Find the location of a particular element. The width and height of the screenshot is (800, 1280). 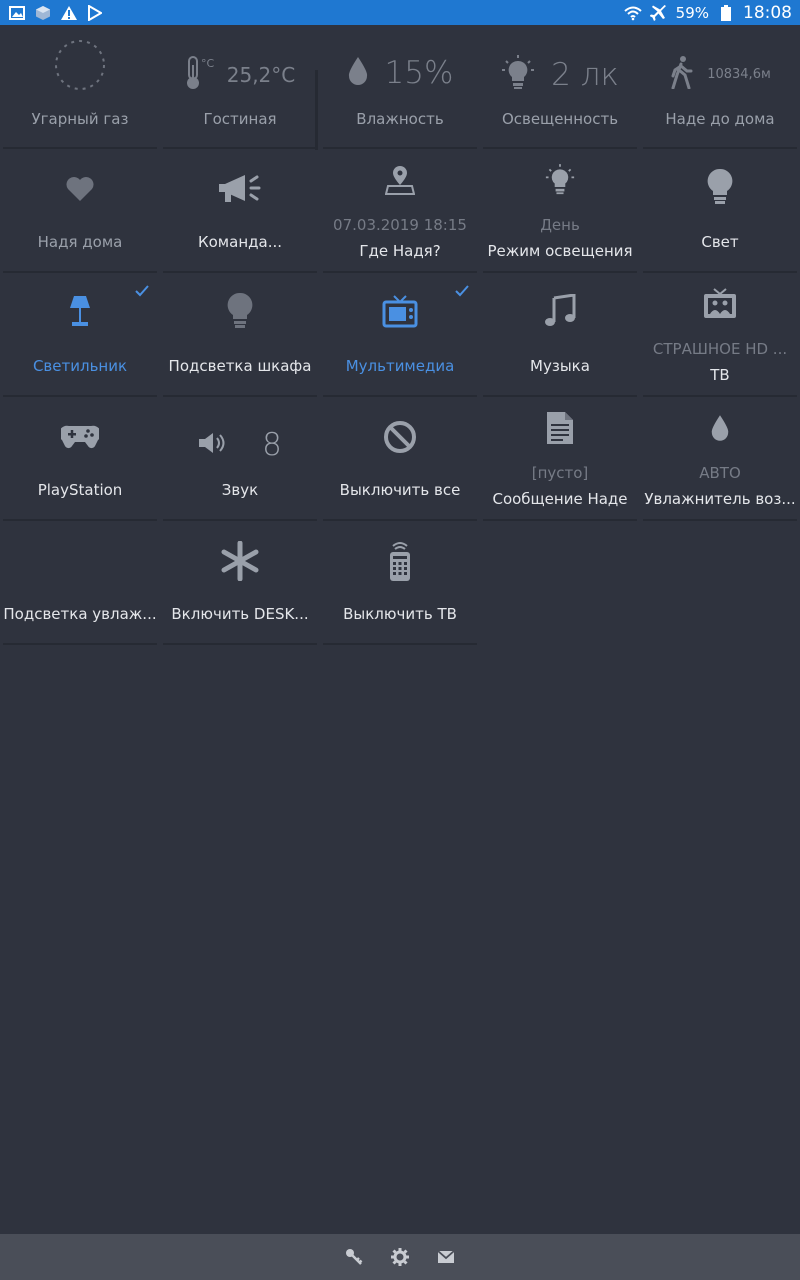

tile-living-room-temp: °C 25,2°C Гостиная is located at coordinates (240, 87).